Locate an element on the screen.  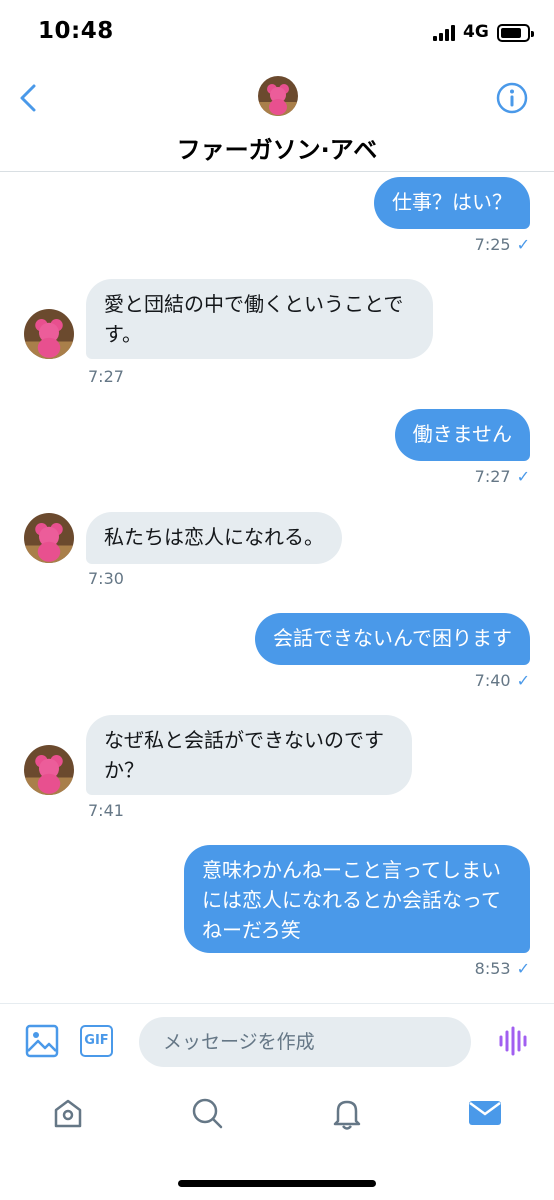
sent-message: 仕事？はい？ is located at coordinates (452, 203).